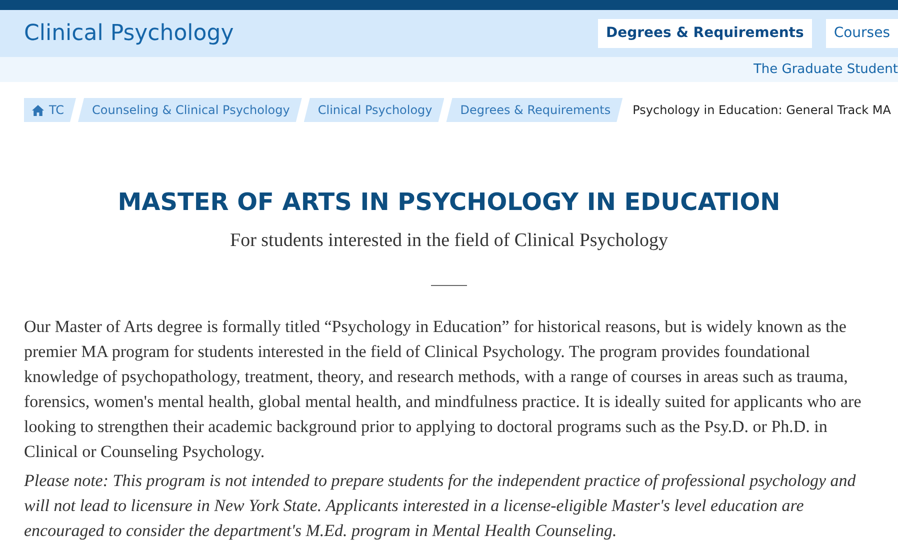 The image size is (898, 546). I want to click on site-title: Clinical Psychology, so click(129, 33).